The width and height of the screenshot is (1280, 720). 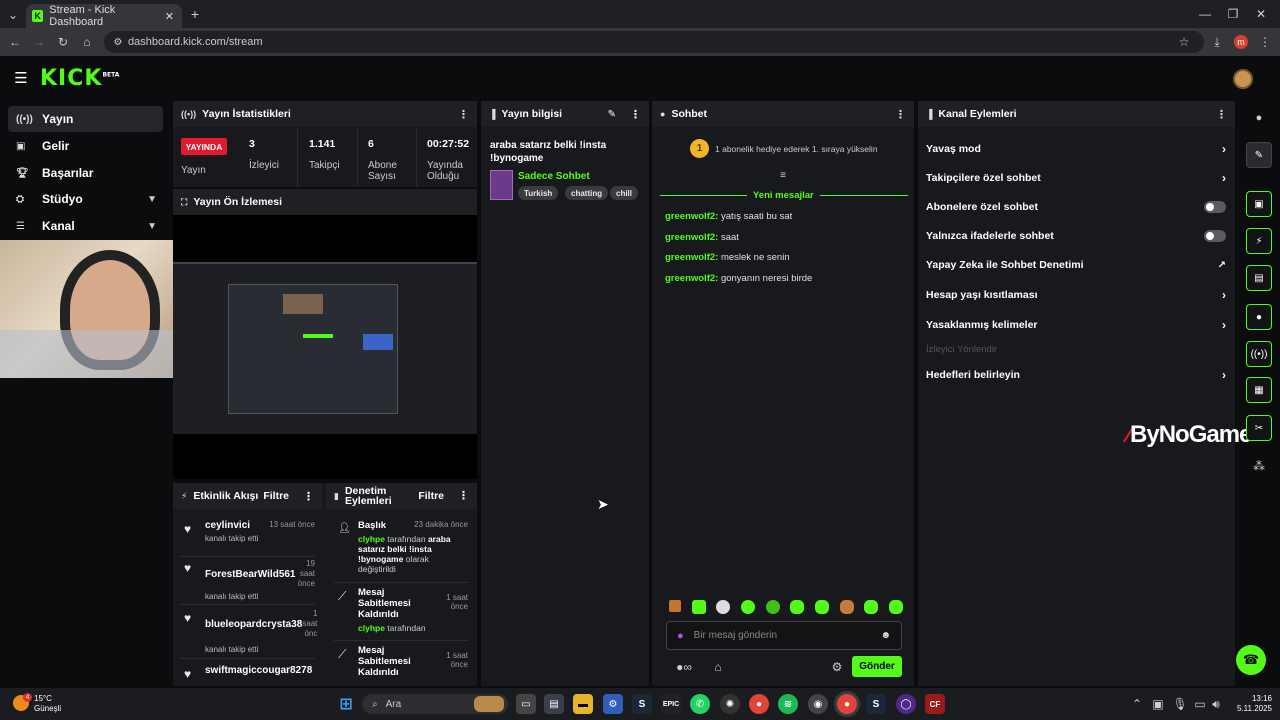 I want to click on tag-chatting: chatting, so click(x=587, y=193).